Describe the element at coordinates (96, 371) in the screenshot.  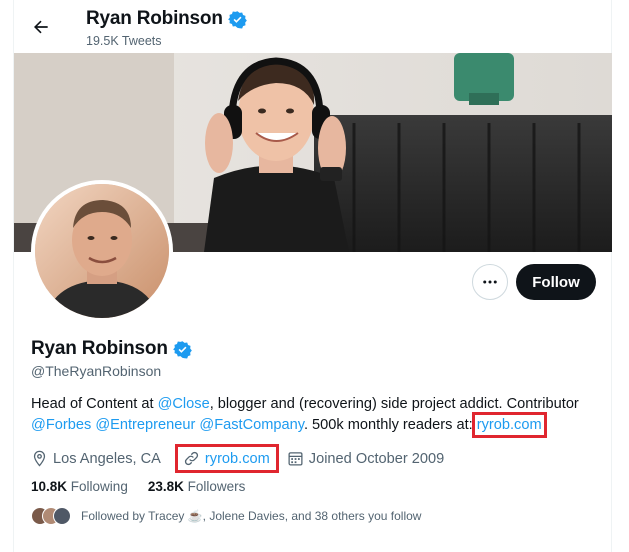
I see `profile-handle: @TheRyanRobinson` at that location.